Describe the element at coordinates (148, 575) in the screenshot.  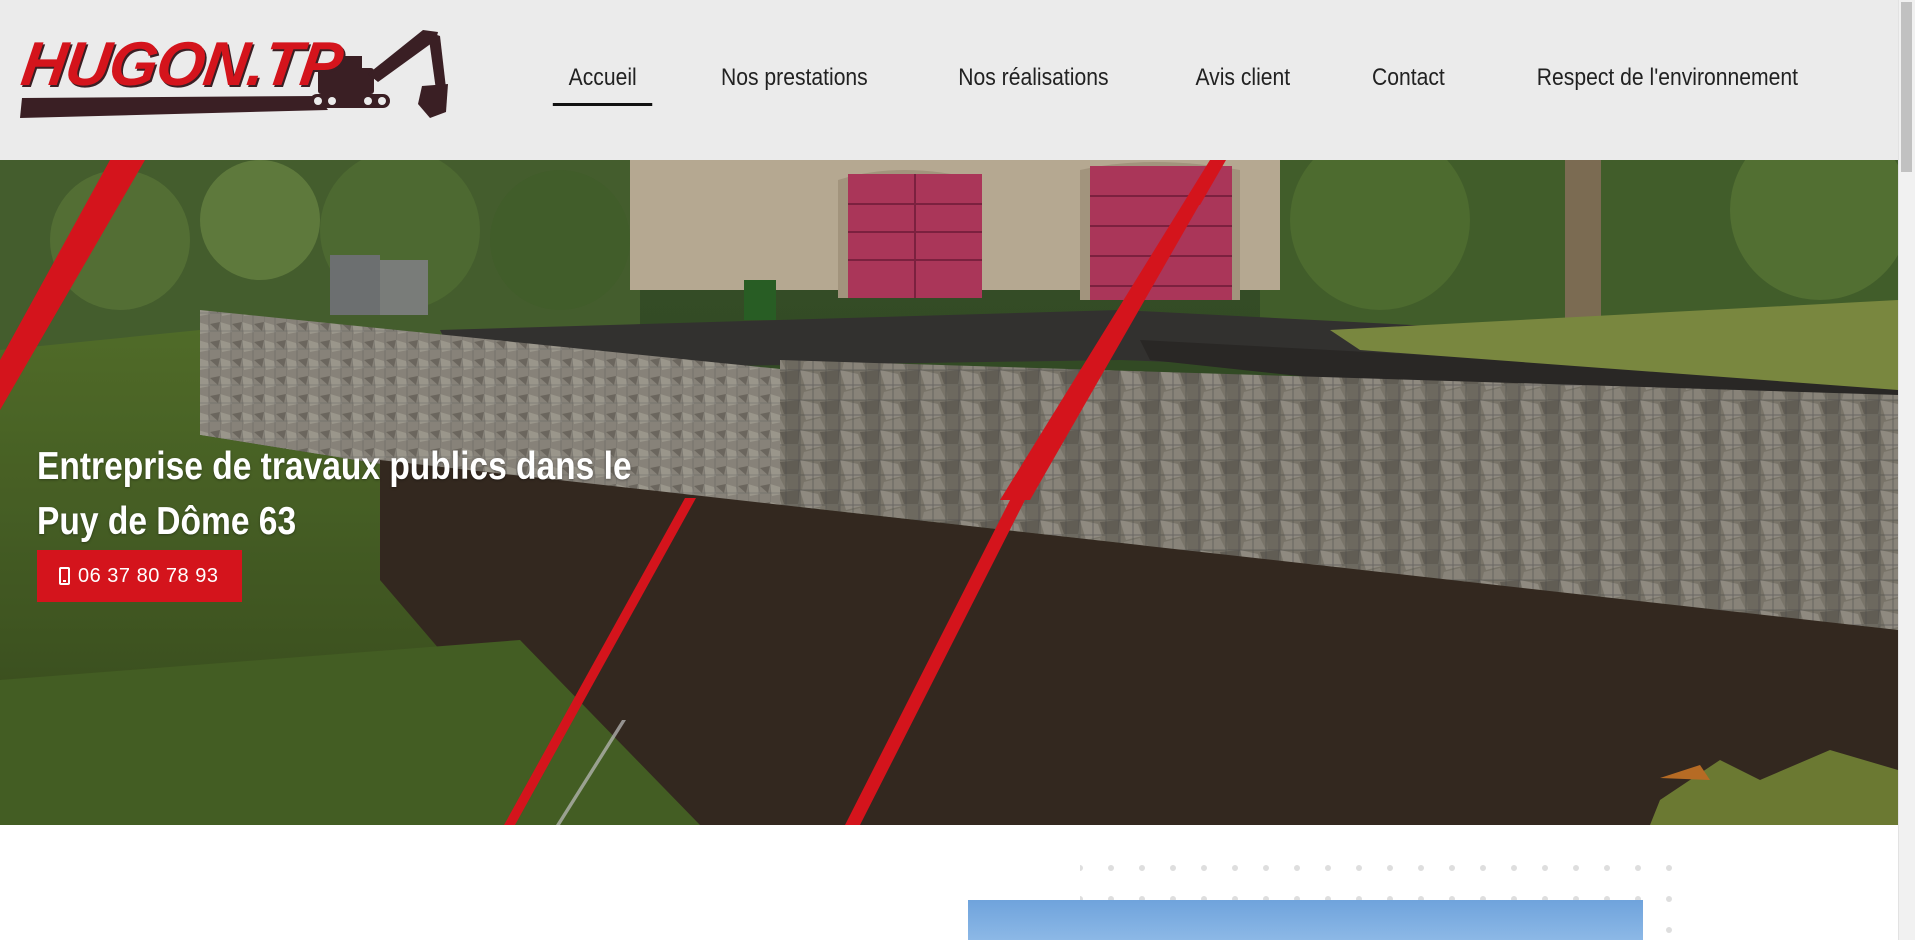
I see `phone-number-label: 06 37 80 78 93` at that location.